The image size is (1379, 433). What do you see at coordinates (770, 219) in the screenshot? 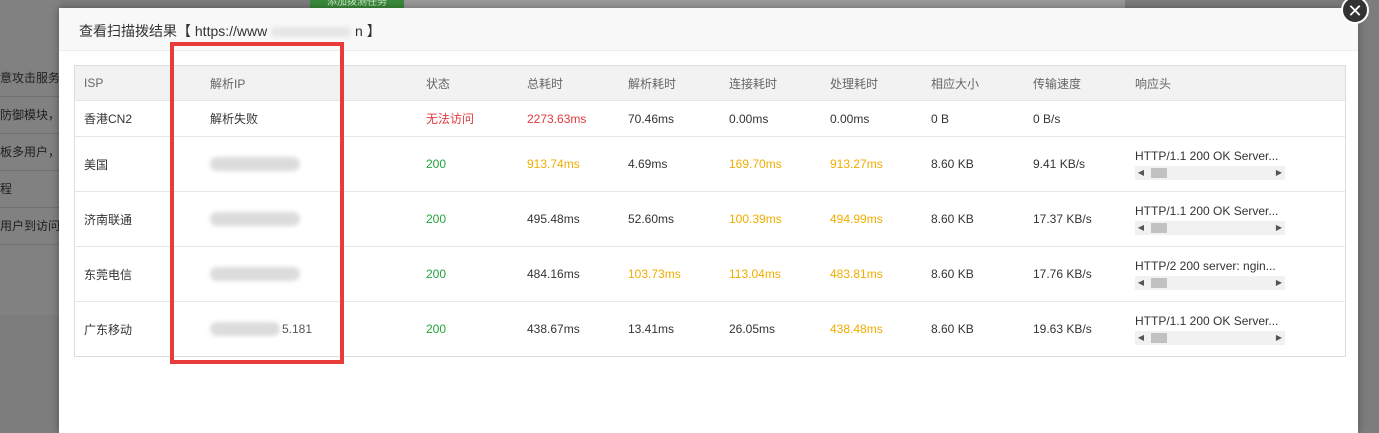
I see `cell-connect: 100.39ms` at bounding box center [770, 219].